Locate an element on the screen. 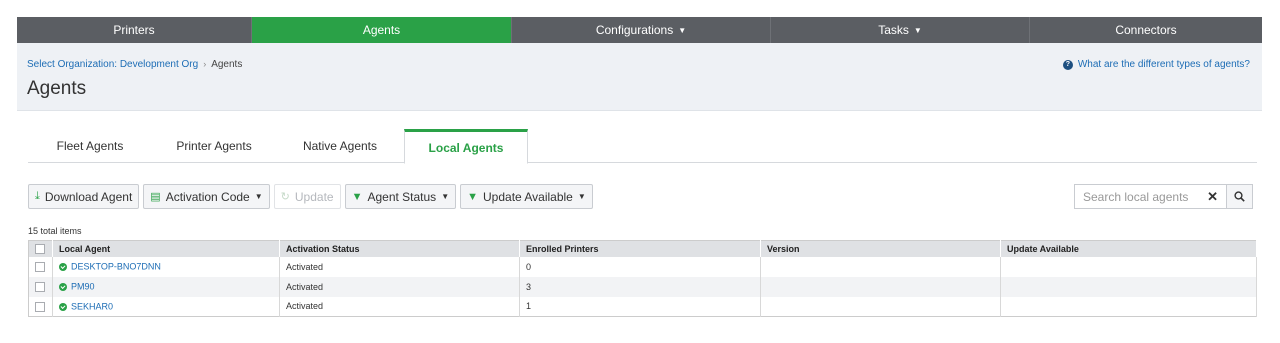 This screenshot has height=343, width=1280. activation-code-button: ▤ Activation Code ▼ is located at coordinates (206, 196).